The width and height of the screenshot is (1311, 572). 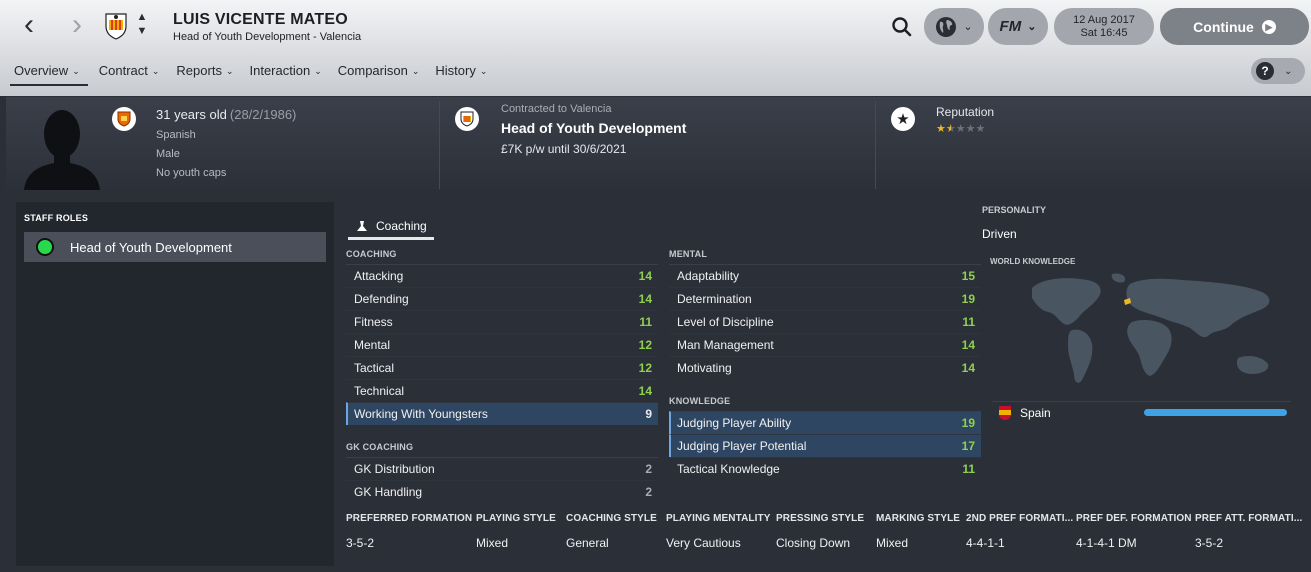 What do you see at coordinates (999, 234) in the screenshot?
I see `personality-value: Driven` at bounding box center [999, 234].